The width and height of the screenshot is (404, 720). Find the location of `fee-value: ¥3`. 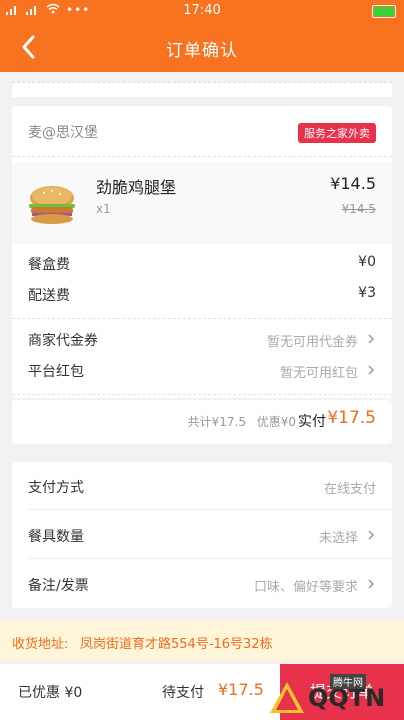

fee-value: ¥3 is located at coordinates (367, 293).